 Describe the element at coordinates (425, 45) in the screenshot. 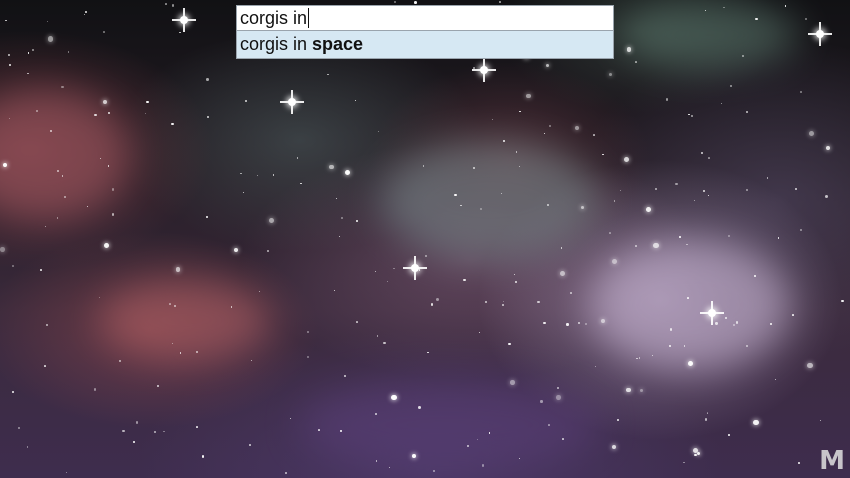

I see `autocomplete-suggestion: corgis in space` at that location.